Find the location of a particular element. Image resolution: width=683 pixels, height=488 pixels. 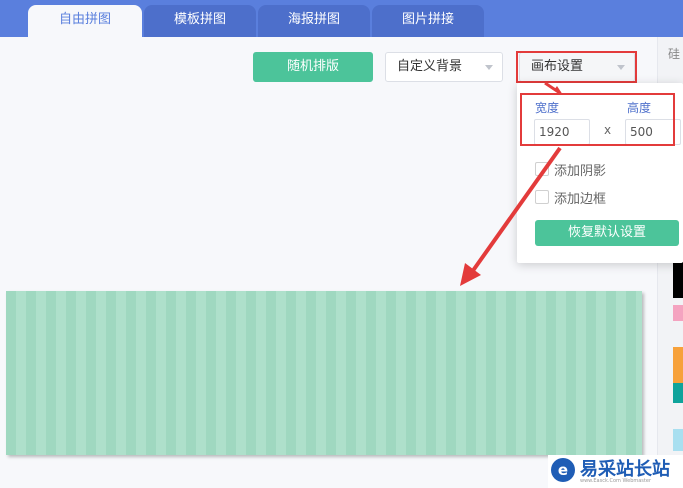

custom-background-select: 自定义背景 is located at coordinates (444, 67).